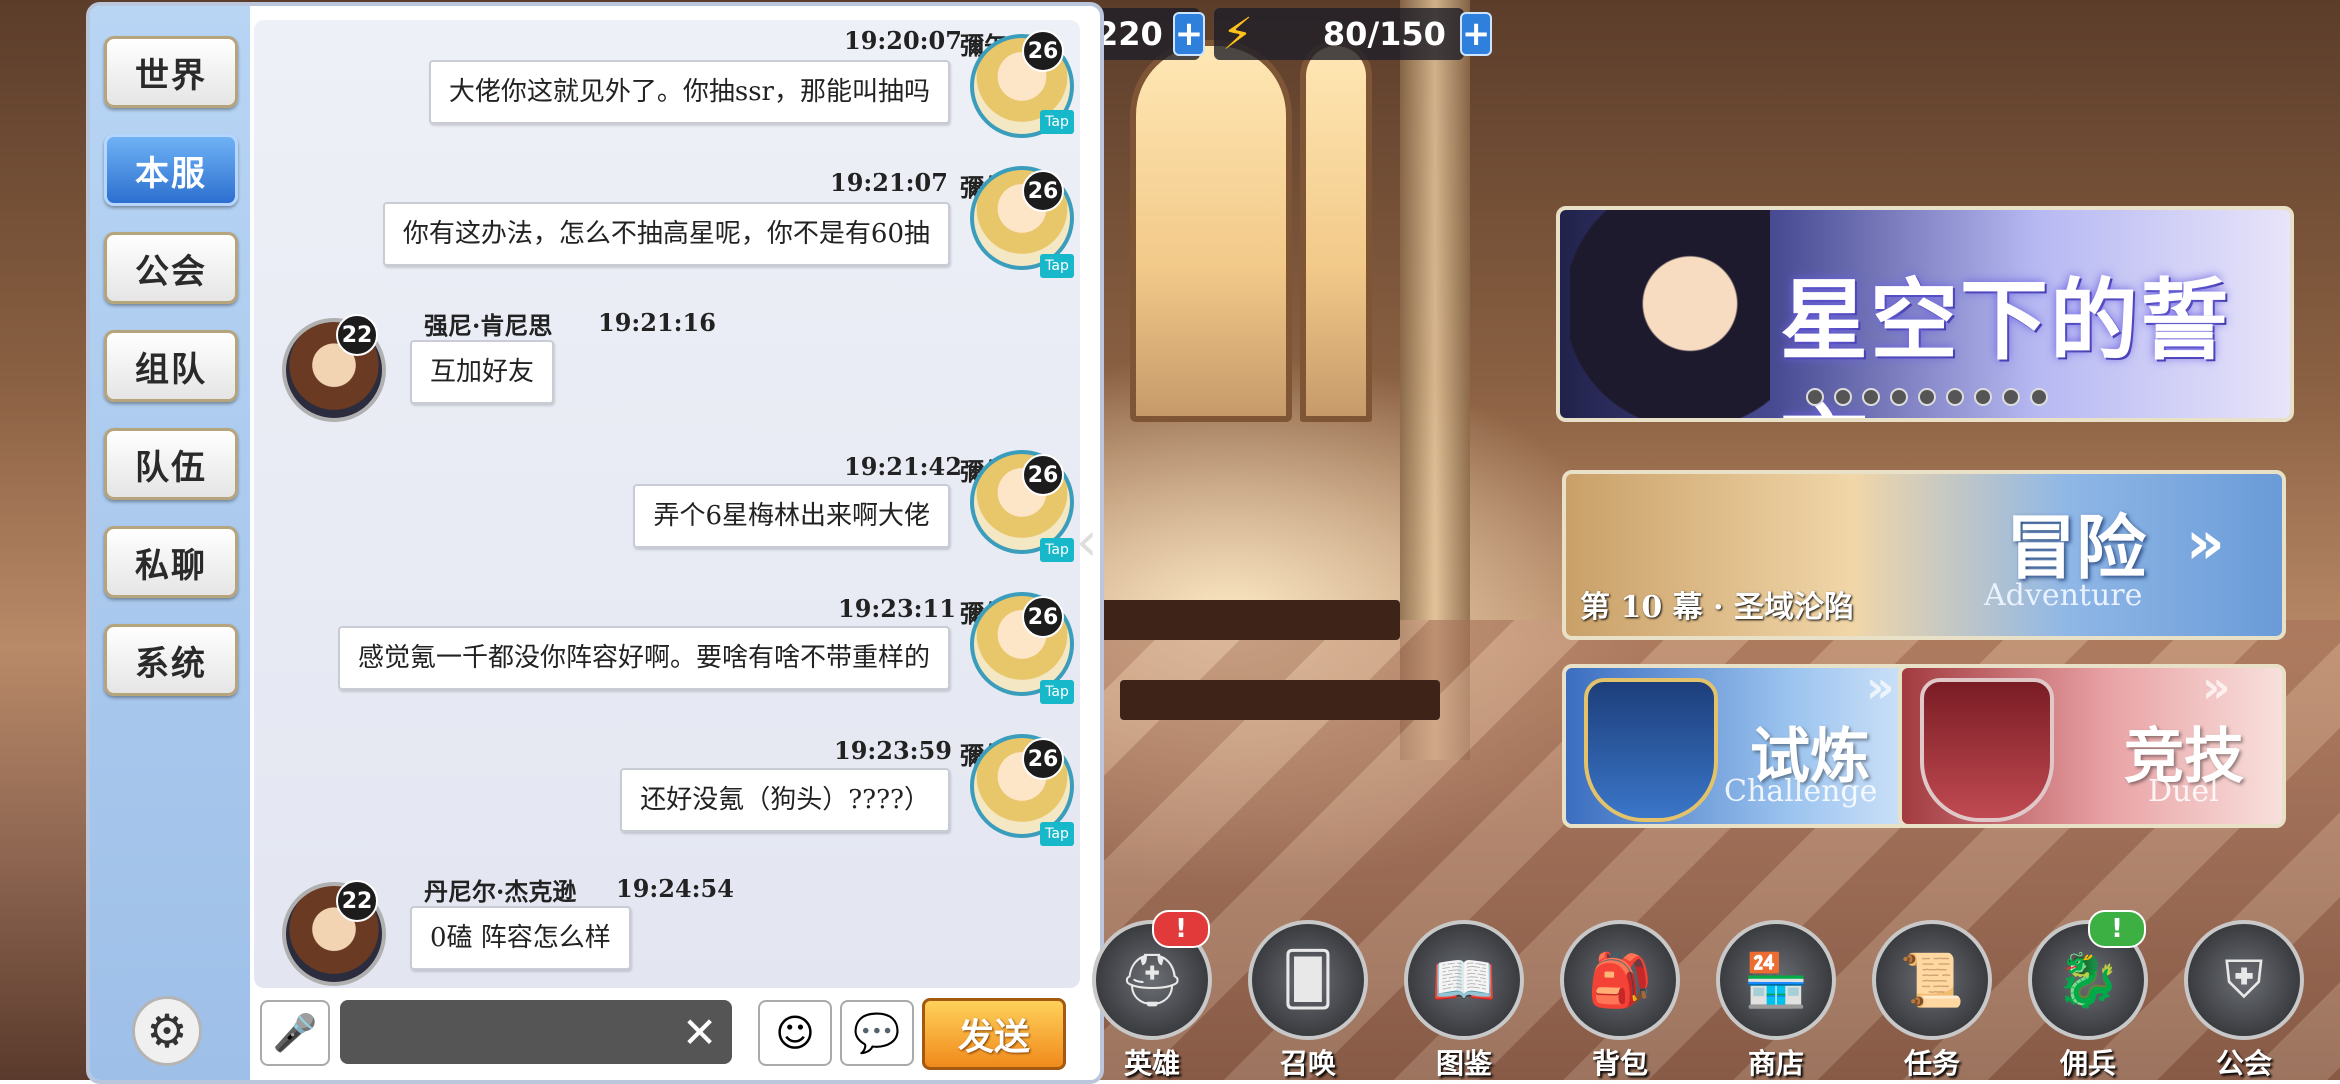 The height and width of the screenshot is (1084, 2340). What do you see at coordinates (675, 888) in the screenshot?
I see `message-time: 19:24:54` at bounding box center [675, 888].